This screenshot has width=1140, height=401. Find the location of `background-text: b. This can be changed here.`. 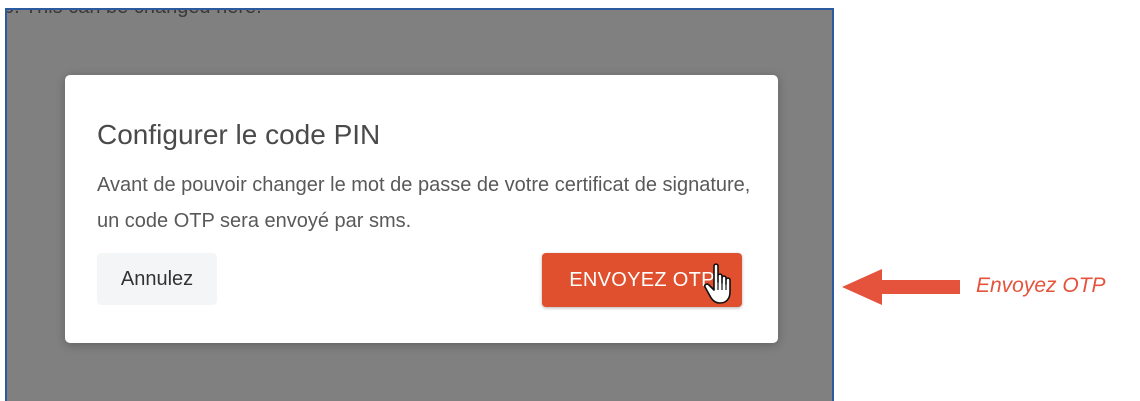

background-text: b. This can be changed here. is located at coordinates (134, 14).